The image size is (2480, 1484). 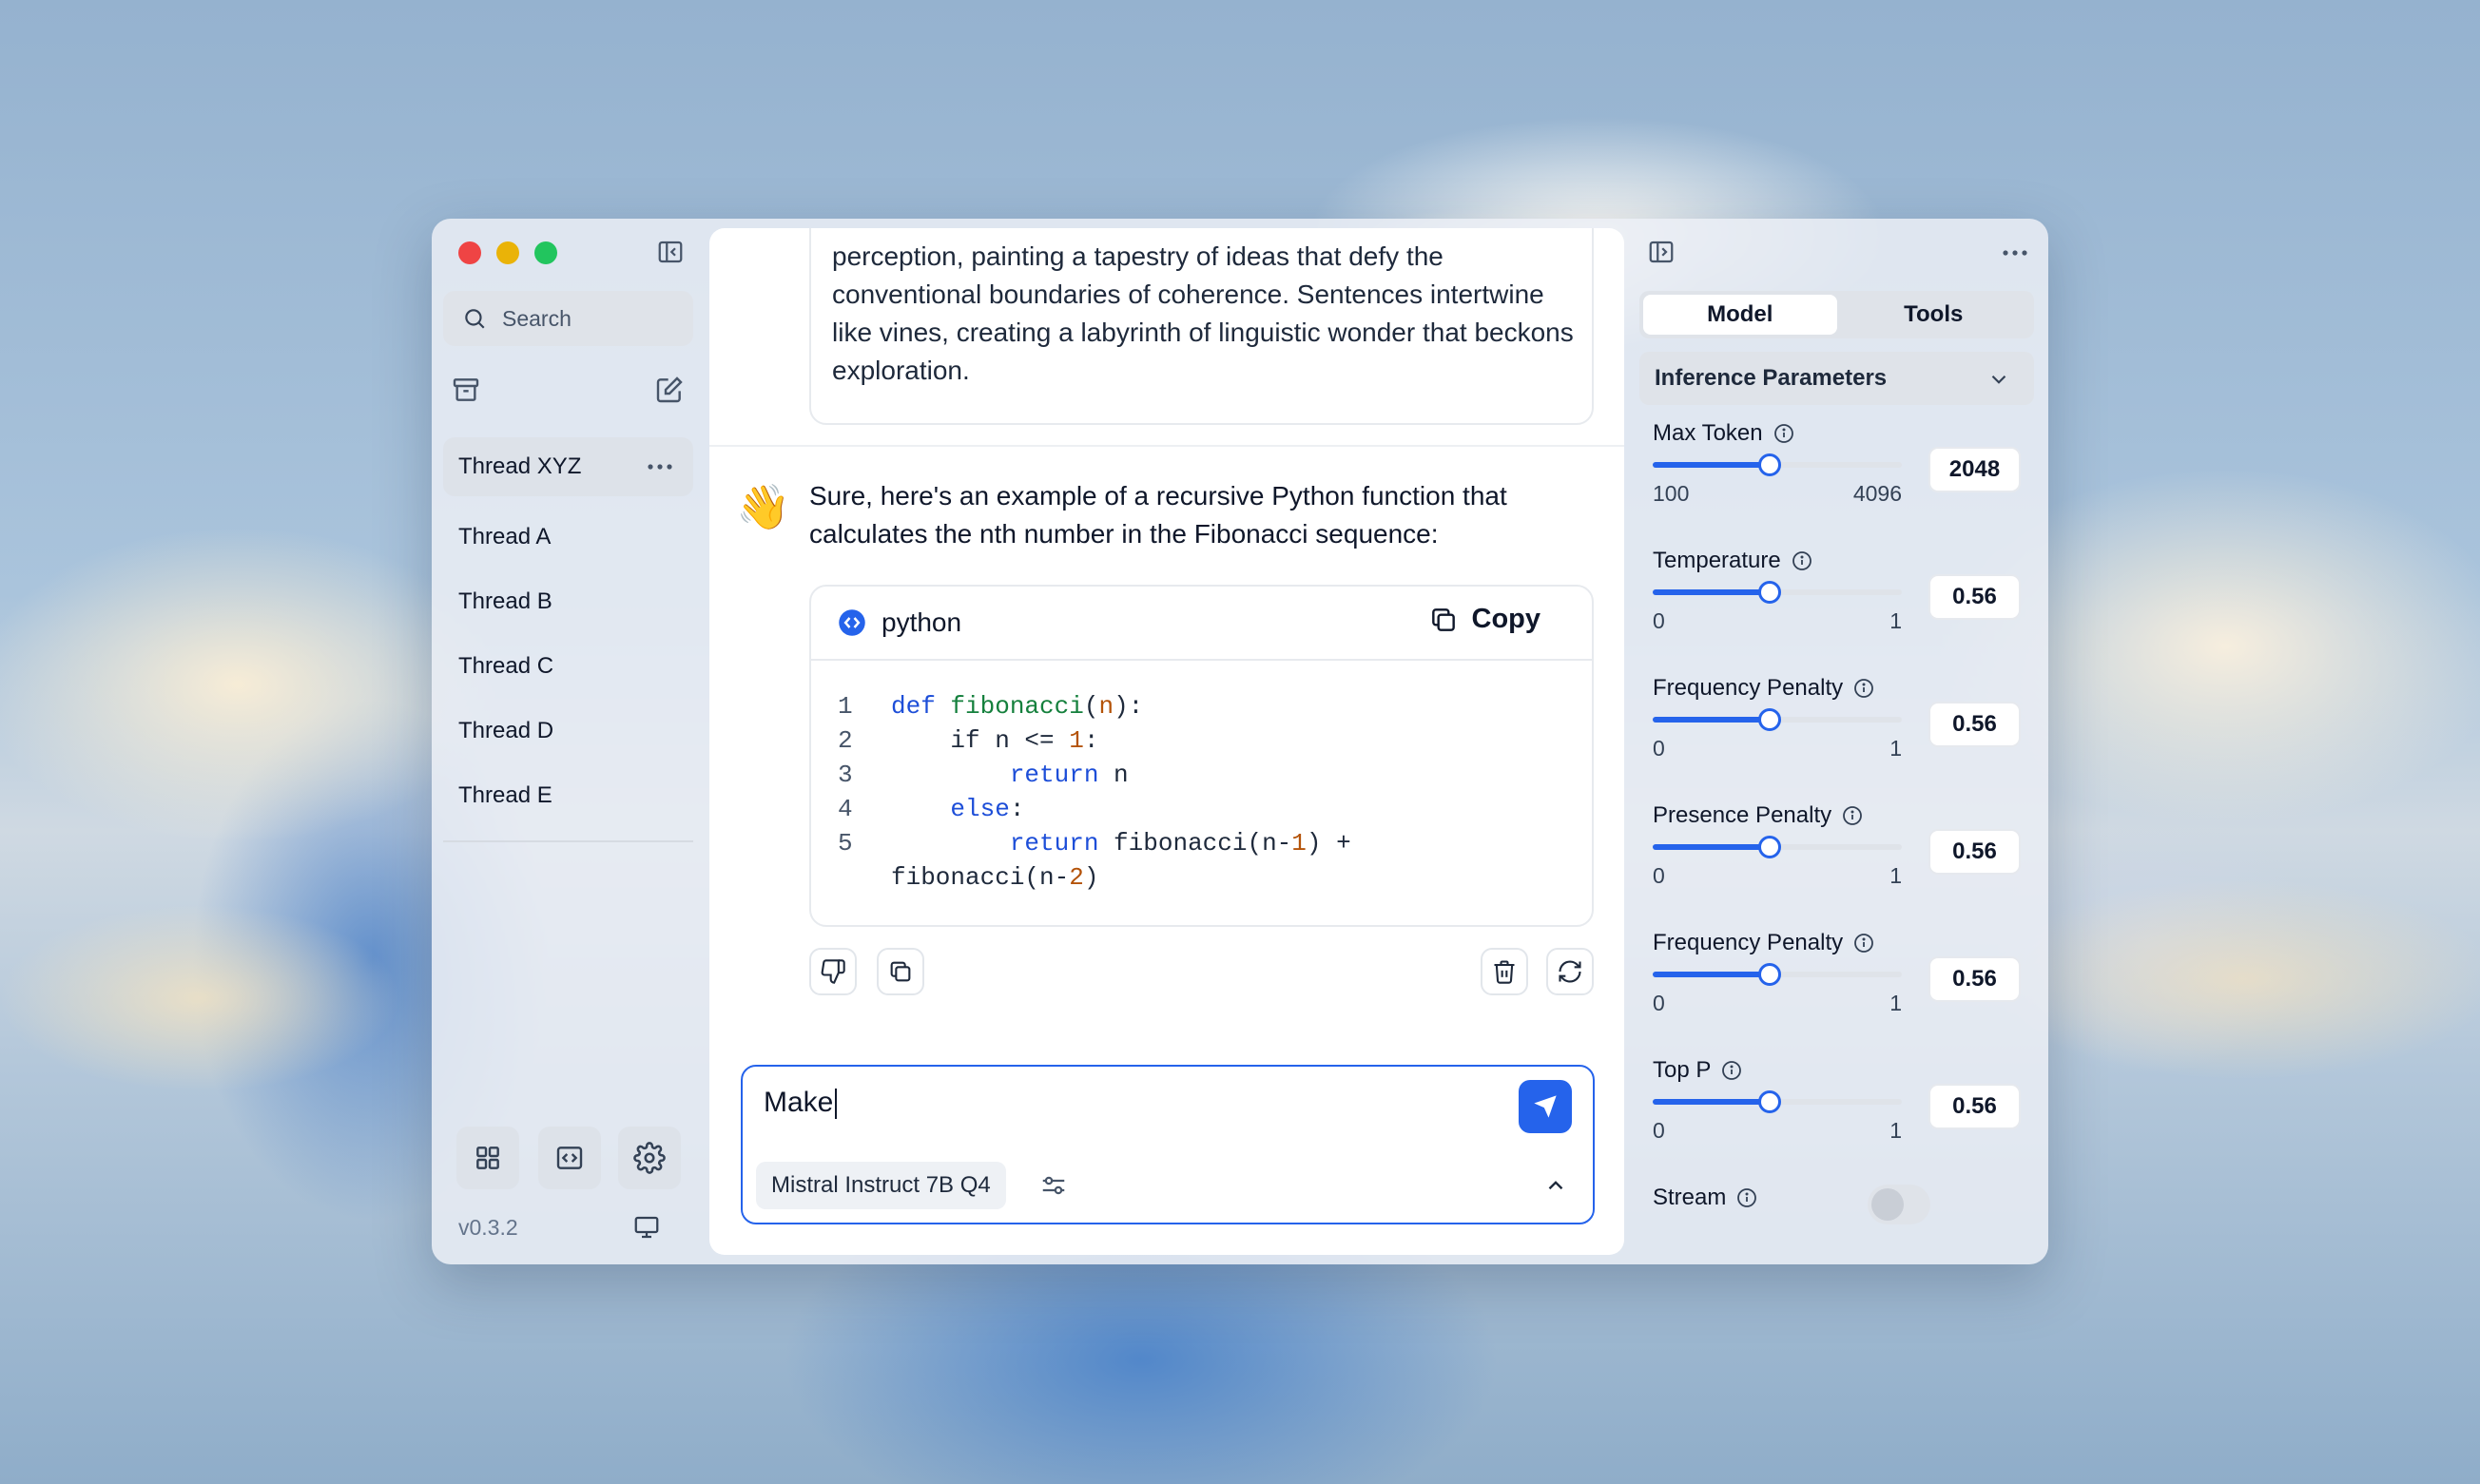 I want to click on grid-button, so click(x=487, y=1158).